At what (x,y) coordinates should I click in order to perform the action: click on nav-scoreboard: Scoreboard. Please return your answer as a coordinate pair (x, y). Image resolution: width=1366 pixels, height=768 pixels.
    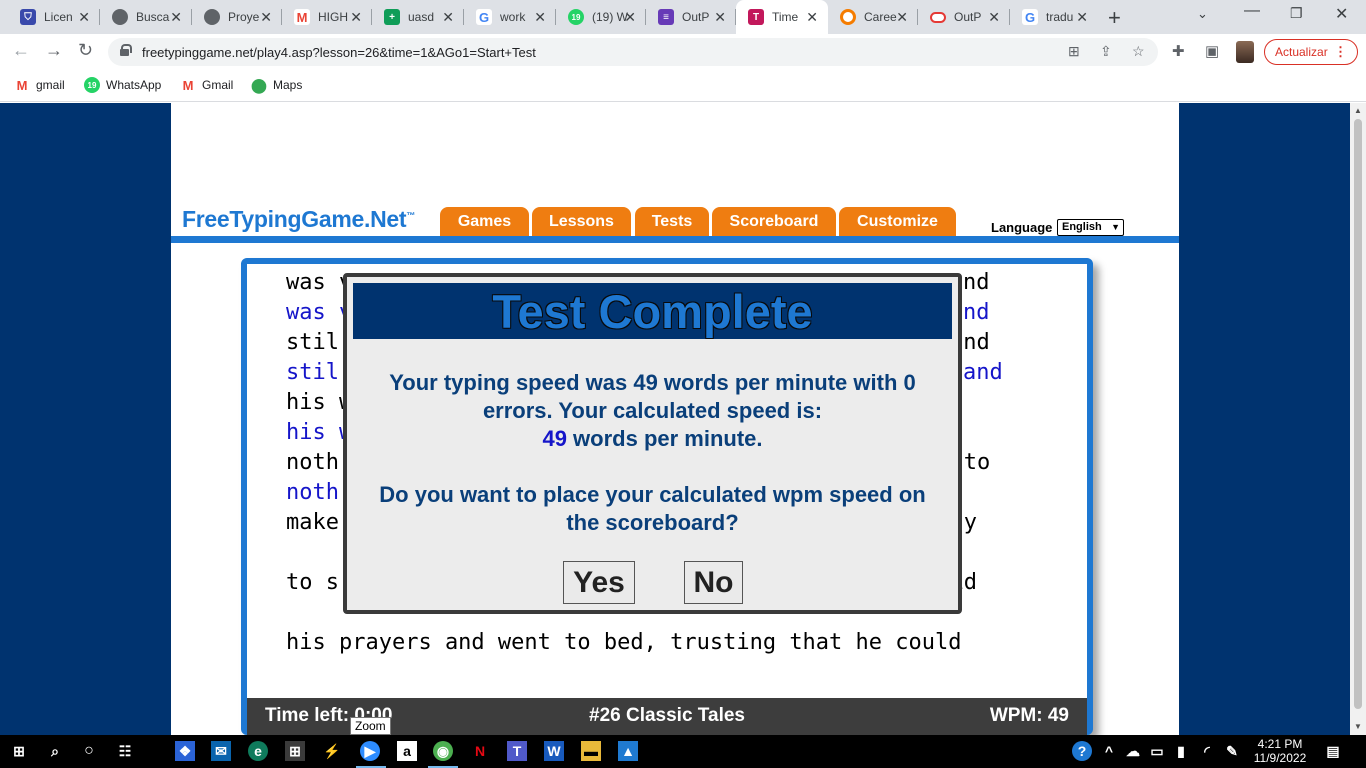
    Looking at the image, I should click on (774, 221).